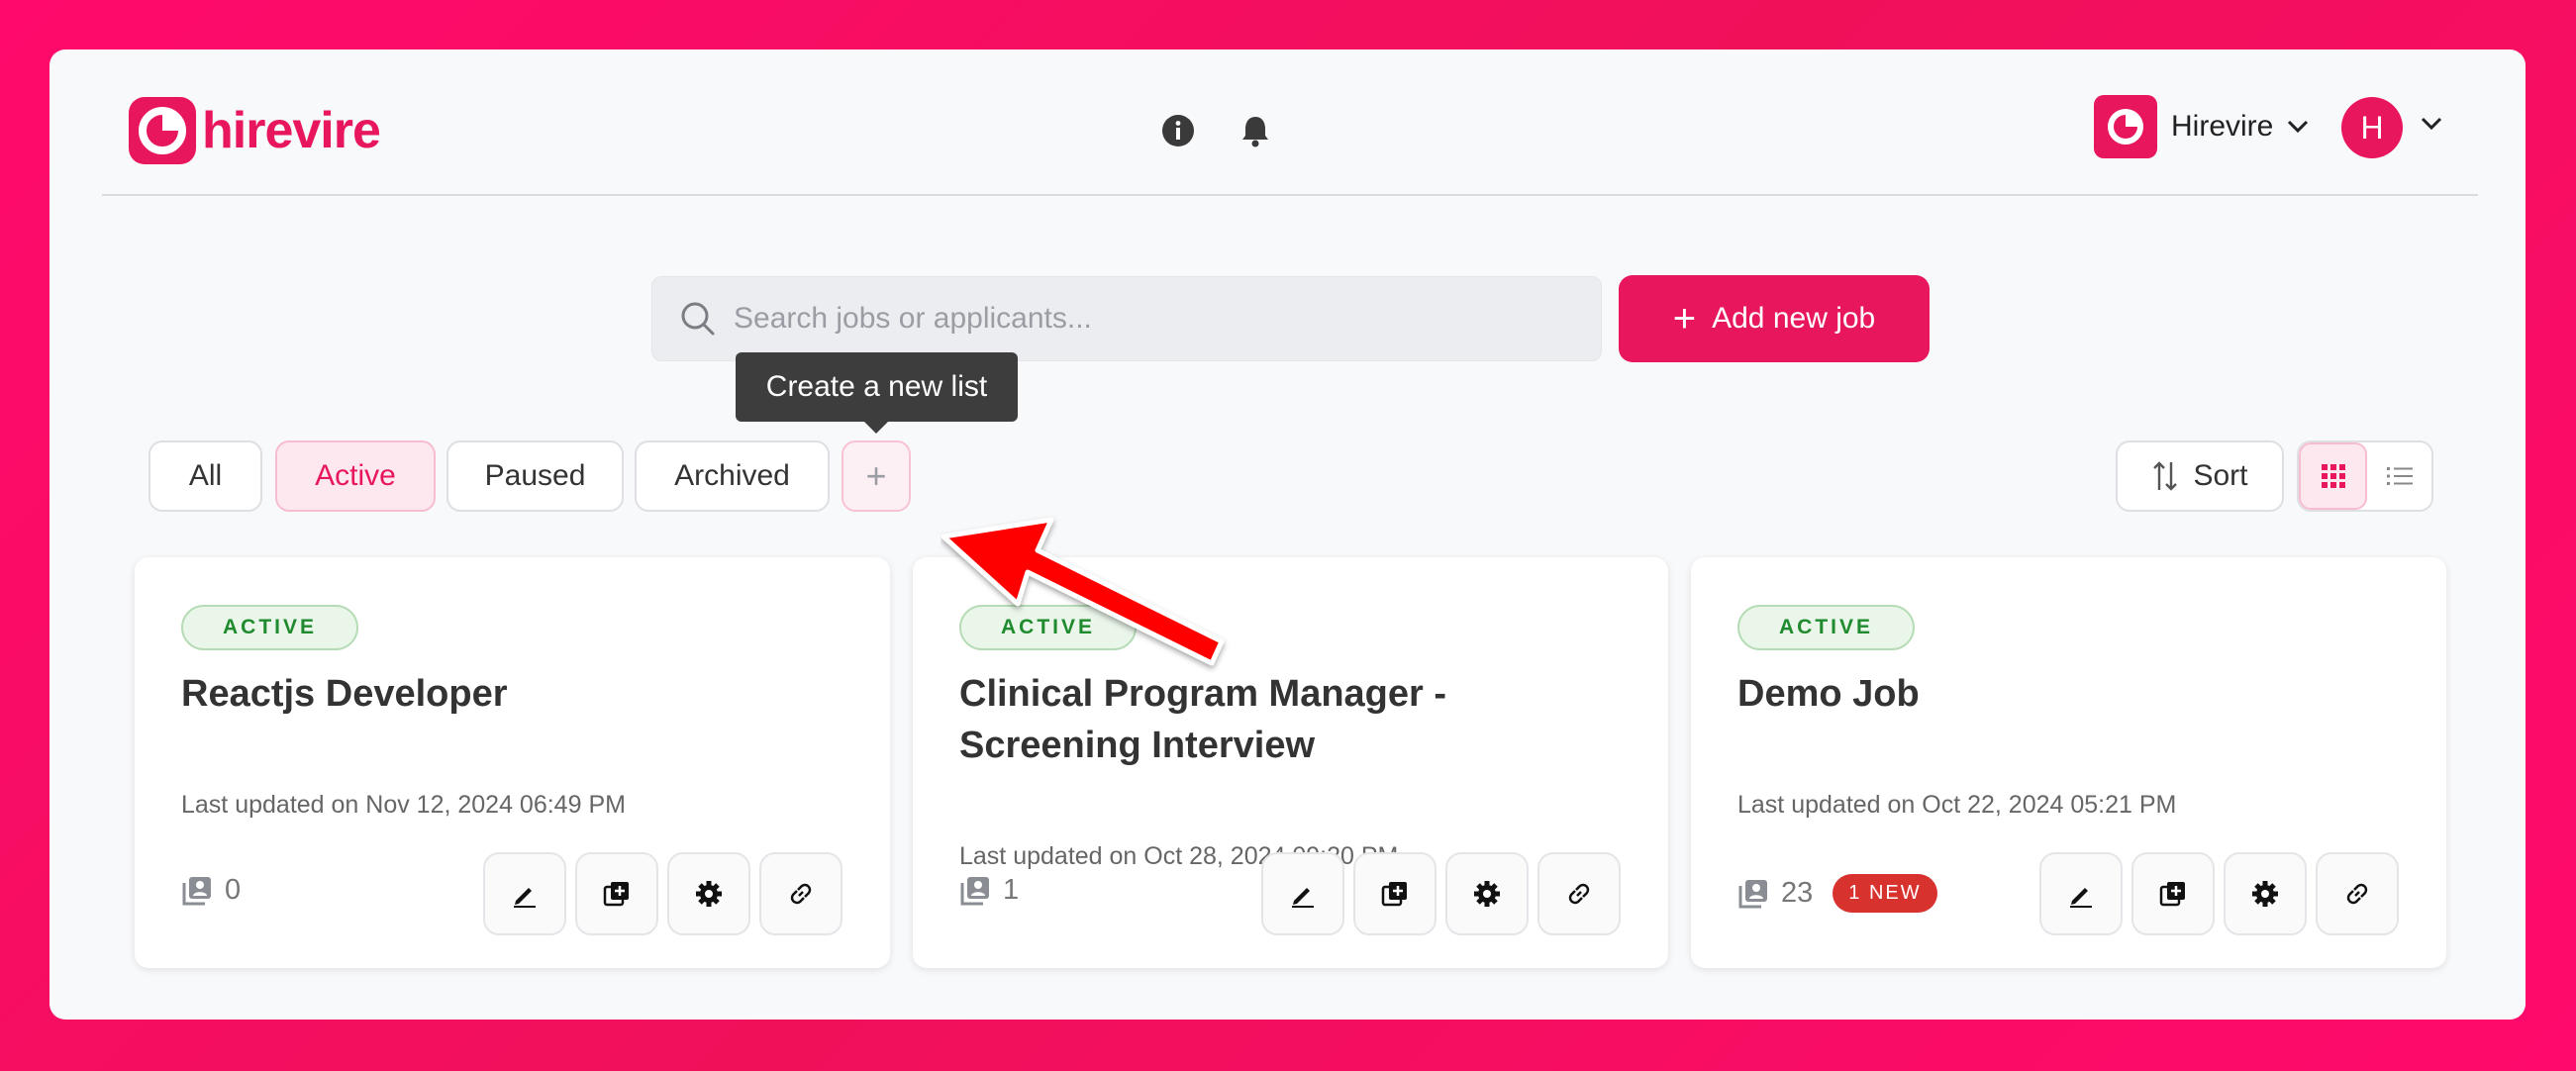  What do you see at coordinates (2125, 126) in the screenshot?
I see `org-logo-icon` at bounding box center [2125, 126].